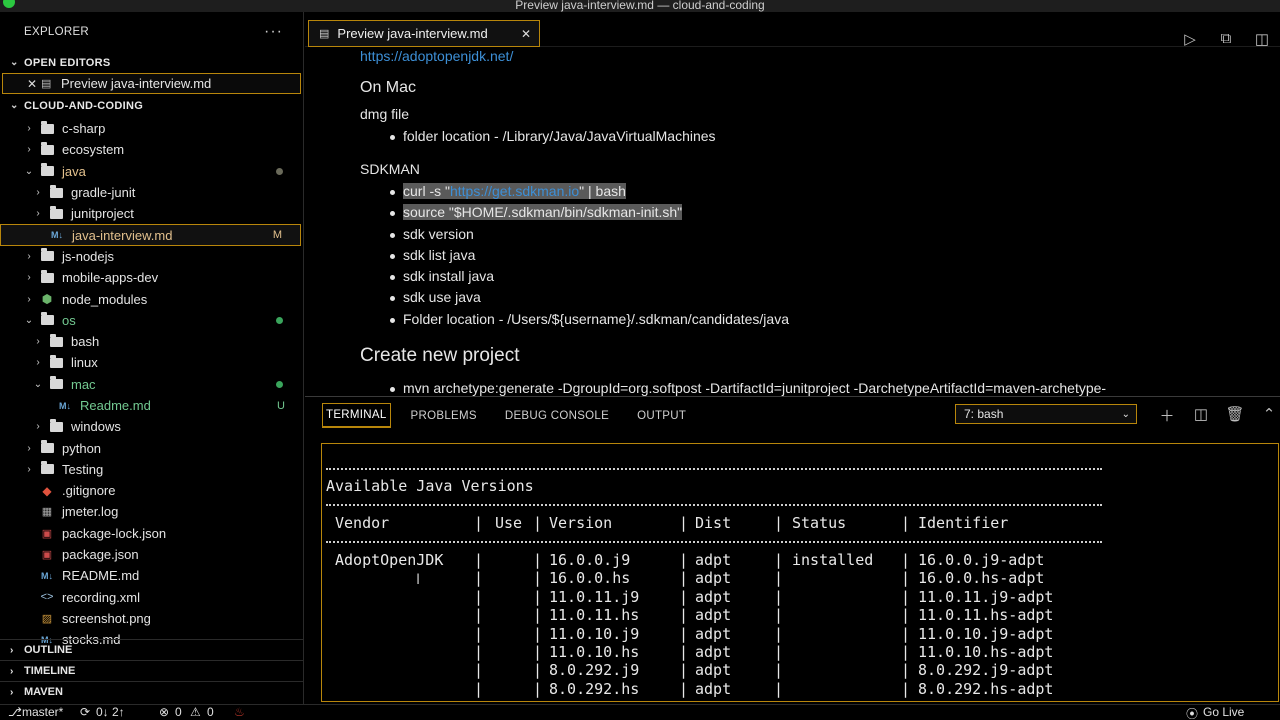 Image resolution: width=1280 pixels, height=720 pixels. I want to click on tree-item-testing: › Testing, so click(151, 469).